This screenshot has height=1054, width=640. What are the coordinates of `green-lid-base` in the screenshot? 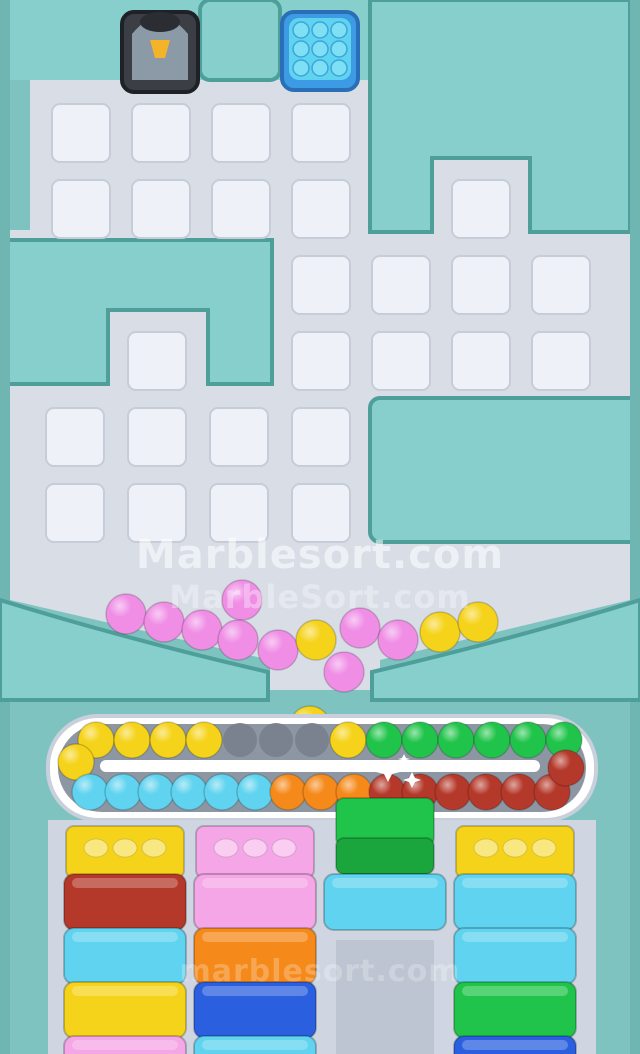 It's located at (385, 856).